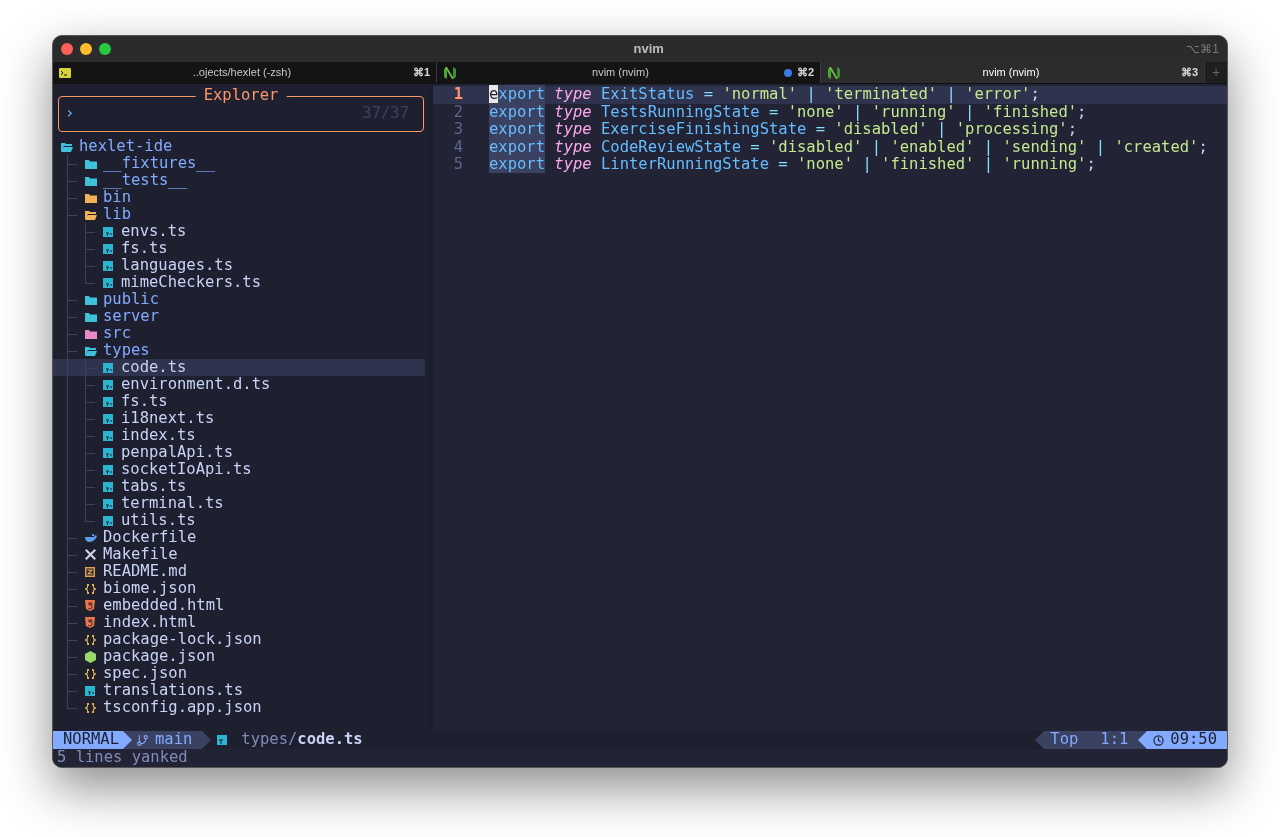  Describe the element at coordinates (239, 316) in the screenshot. I see `tree-item: server` at that location.